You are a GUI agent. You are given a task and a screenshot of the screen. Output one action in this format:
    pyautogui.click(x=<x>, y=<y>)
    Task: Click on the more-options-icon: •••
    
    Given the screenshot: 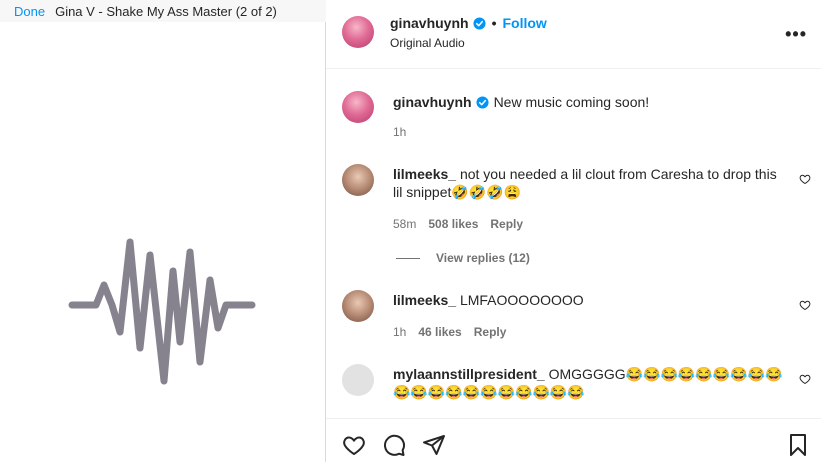 What is the action you would take?
    pyautogui.click(x=796, y=34)
    